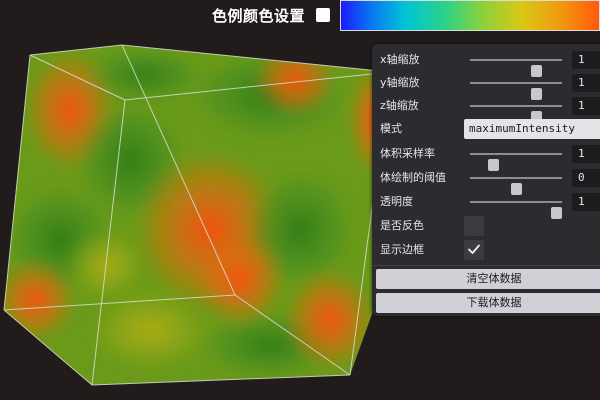 The image size is (600, 400). I want to click on mode-row: 模式 maximumIntensity, so click(486, 129).